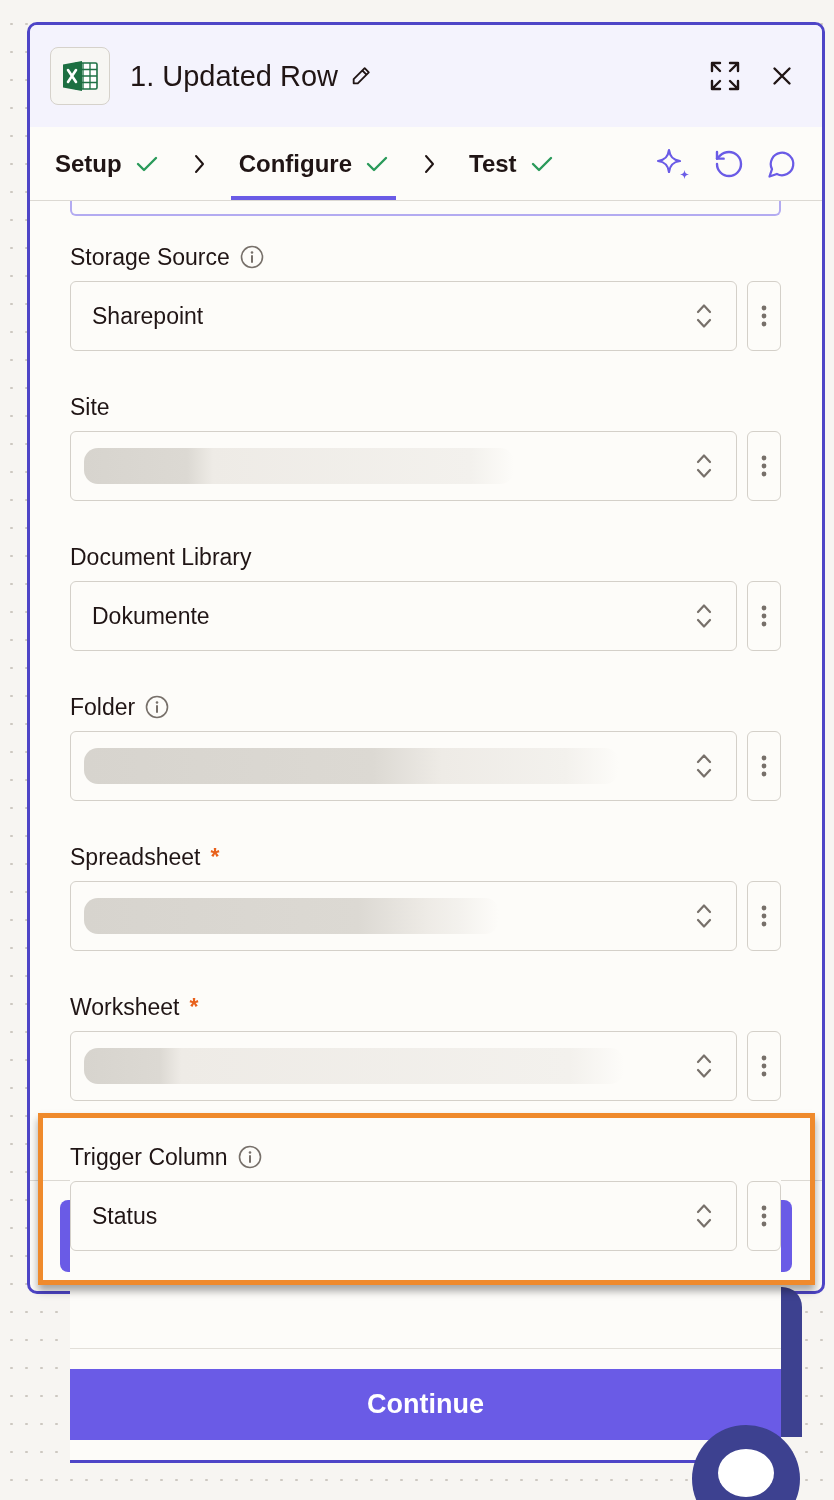  What do you see at coordinates (425, 208) in the screenshot?
I see `input-field` at bounding box center [425, 208].